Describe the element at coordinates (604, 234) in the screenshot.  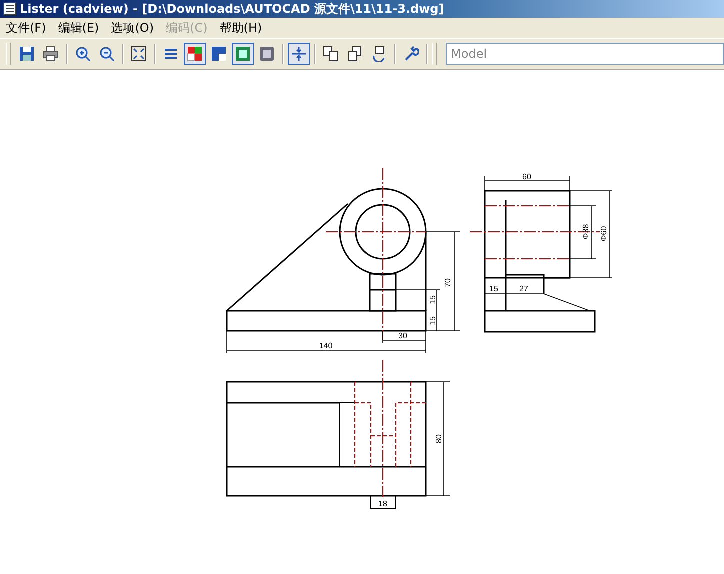
I see `dimension-text: Φ60` at that location.